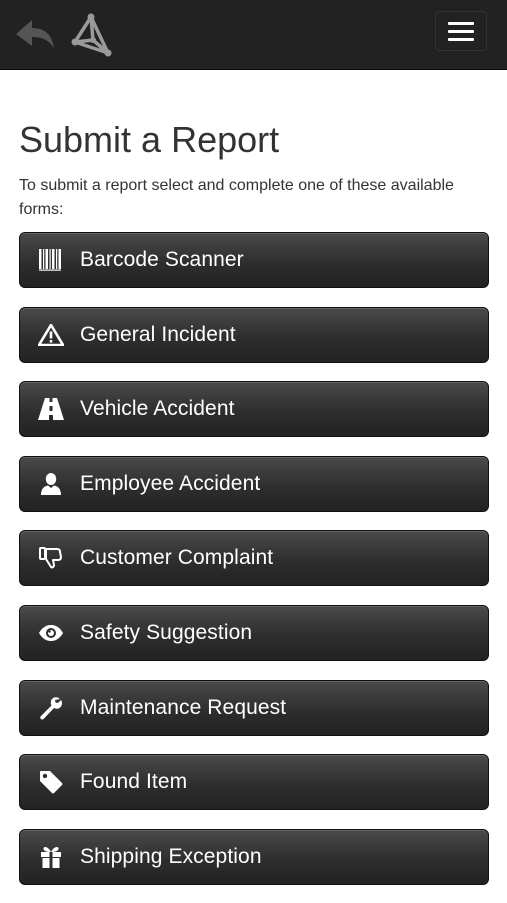  What do you see at coordinates (177, 558) in the screenshot?
I see `form-label: Customer Complaint` at bounding box center [177, 558].